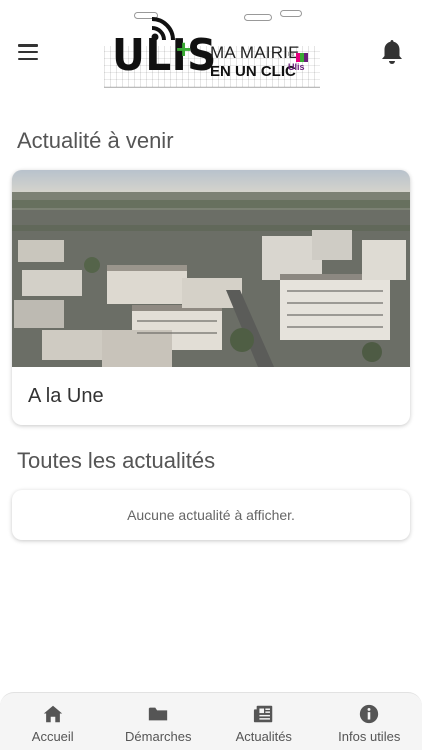  I want to click on newspaper-icon, so click(262, 714).